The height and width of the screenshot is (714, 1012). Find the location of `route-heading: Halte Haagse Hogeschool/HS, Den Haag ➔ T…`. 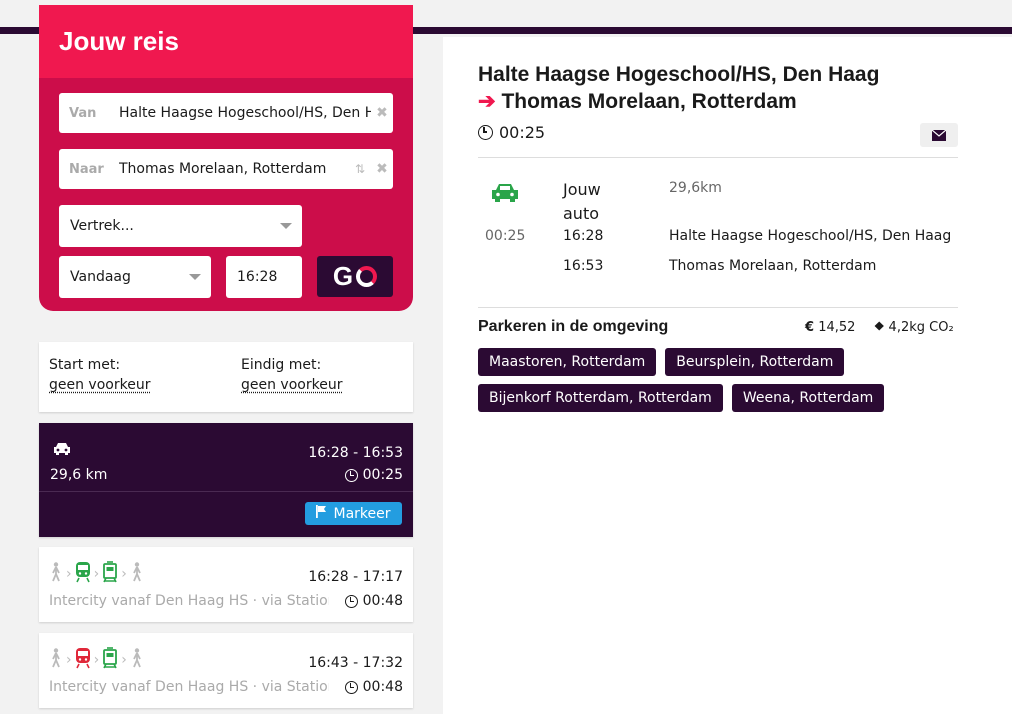

route-heading: Halte Haagse Hogeschool/HS, Den Haag ➔ T… is located at coordinates (678, 88).